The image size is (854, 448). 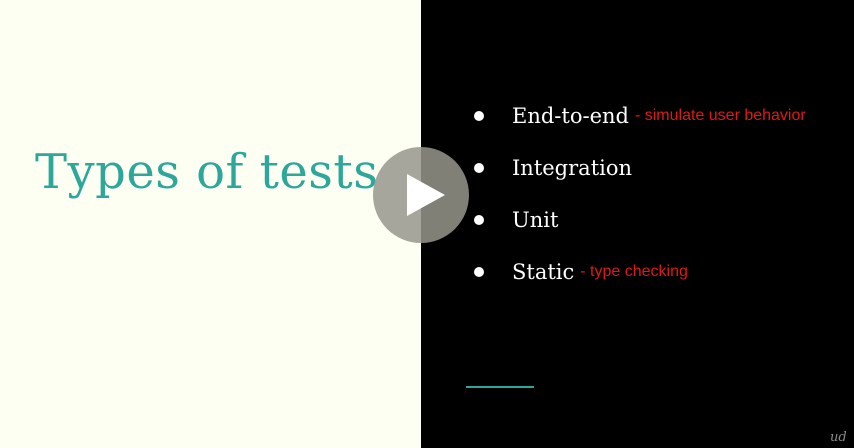 I want to click on bullet-item-static: Static - type checking, so click(x=640, y=272).